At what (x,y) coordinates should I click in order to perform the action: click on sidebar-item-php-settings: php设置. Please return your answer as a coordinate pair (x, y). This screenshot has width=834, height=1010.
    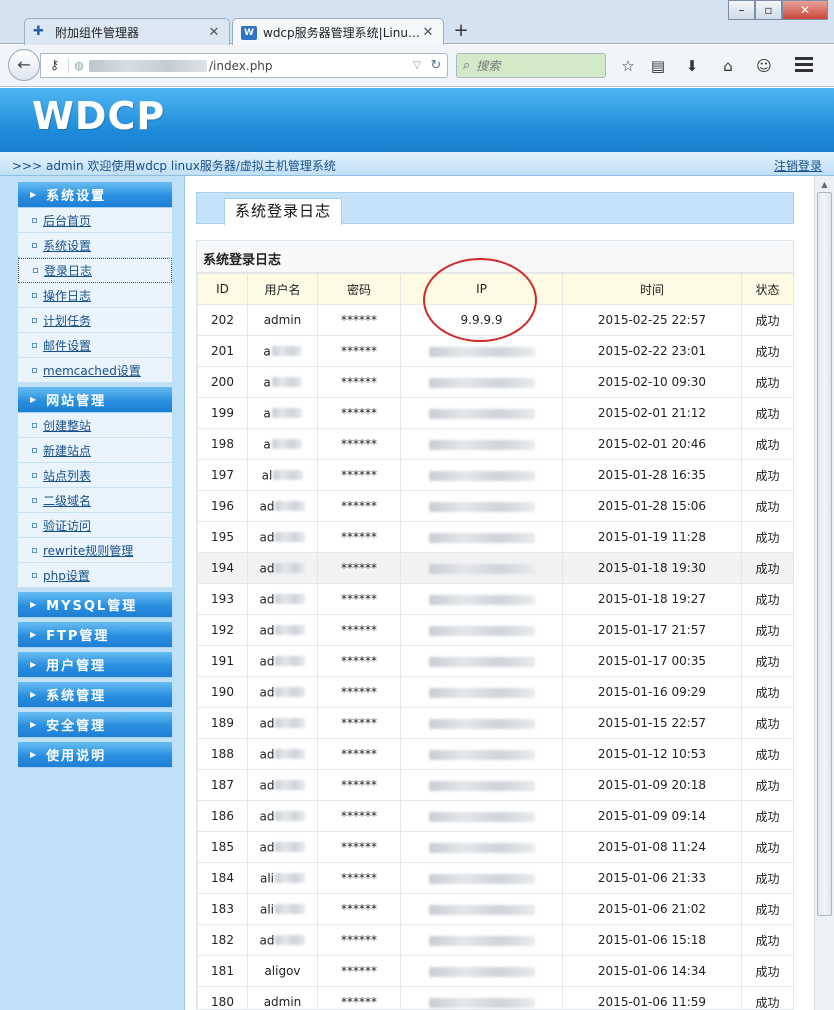
    Looking at the image, I should click on (95, 575).